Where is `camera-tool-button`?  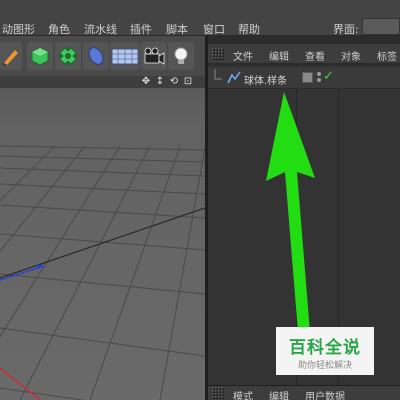
camera-tool-button is located at coordinates (154, 56).